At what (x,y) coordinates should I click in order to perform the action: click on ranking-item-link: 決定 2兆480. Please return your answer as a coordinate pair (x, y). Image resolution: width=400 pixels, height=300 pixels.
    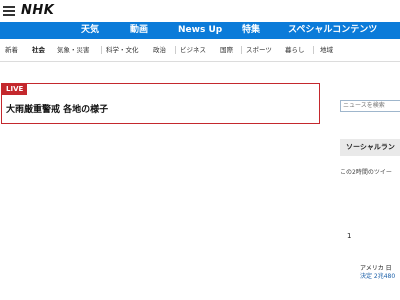
    Looking at the image, I should click on (377, 275).